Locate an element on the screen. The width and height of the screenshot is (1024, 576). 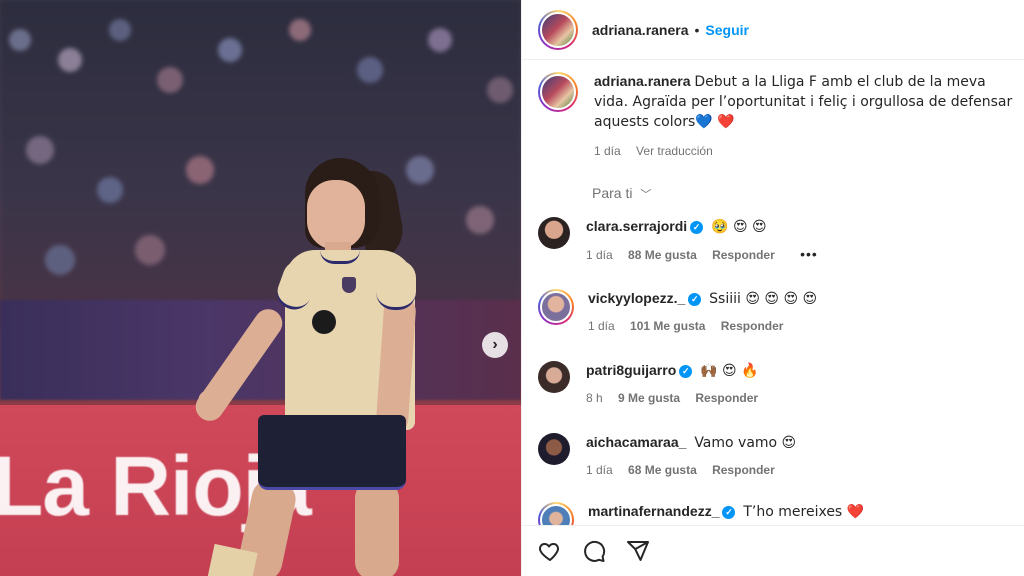
caption-time: 1 día is located at coordinates (607, 151).